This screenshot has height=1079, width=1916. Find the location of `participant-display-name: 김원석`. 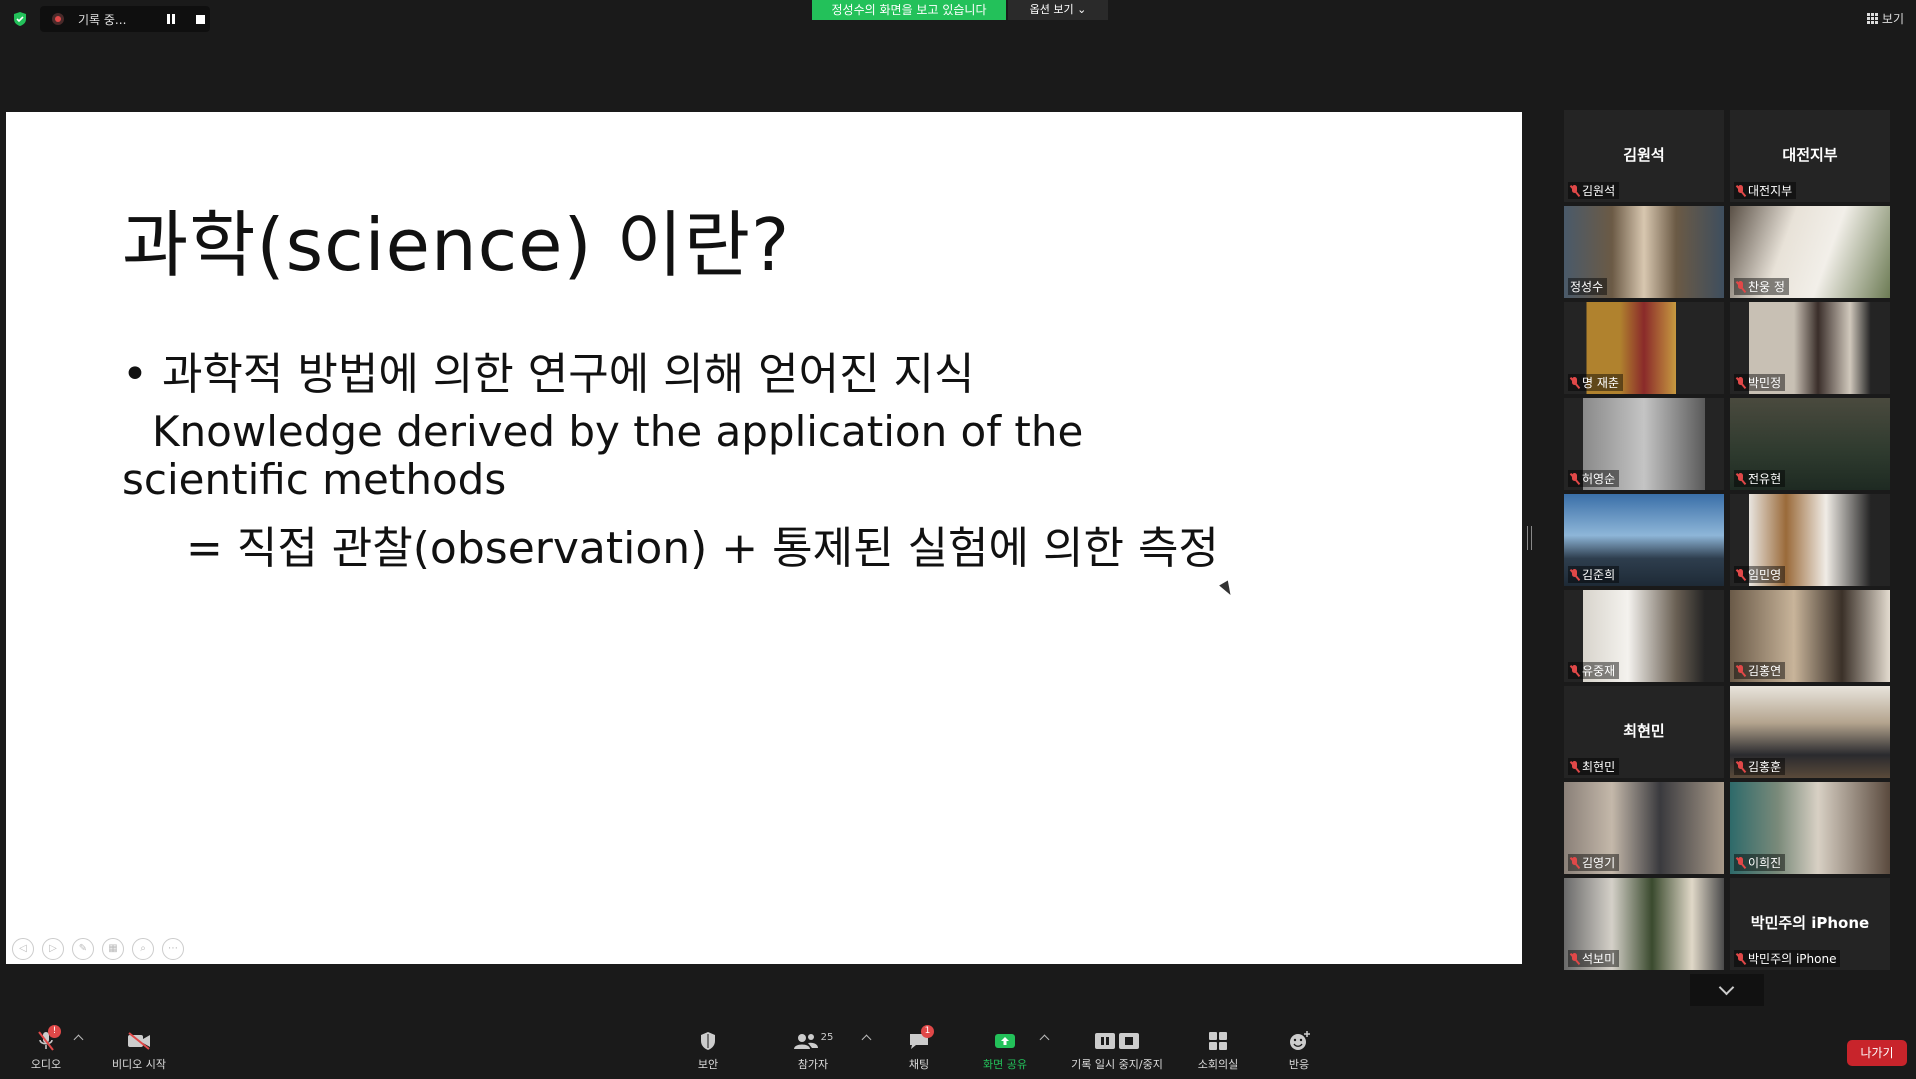

participant-display-name: 김원석 is located at coordinates (1644, 155).